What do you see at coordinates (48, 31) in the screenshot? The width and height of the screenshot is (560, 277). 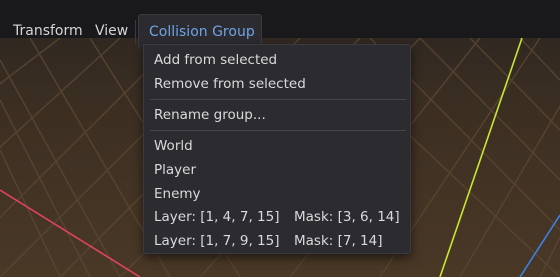 I see `menu-transform: Transform` at bounding box center [48, 31].